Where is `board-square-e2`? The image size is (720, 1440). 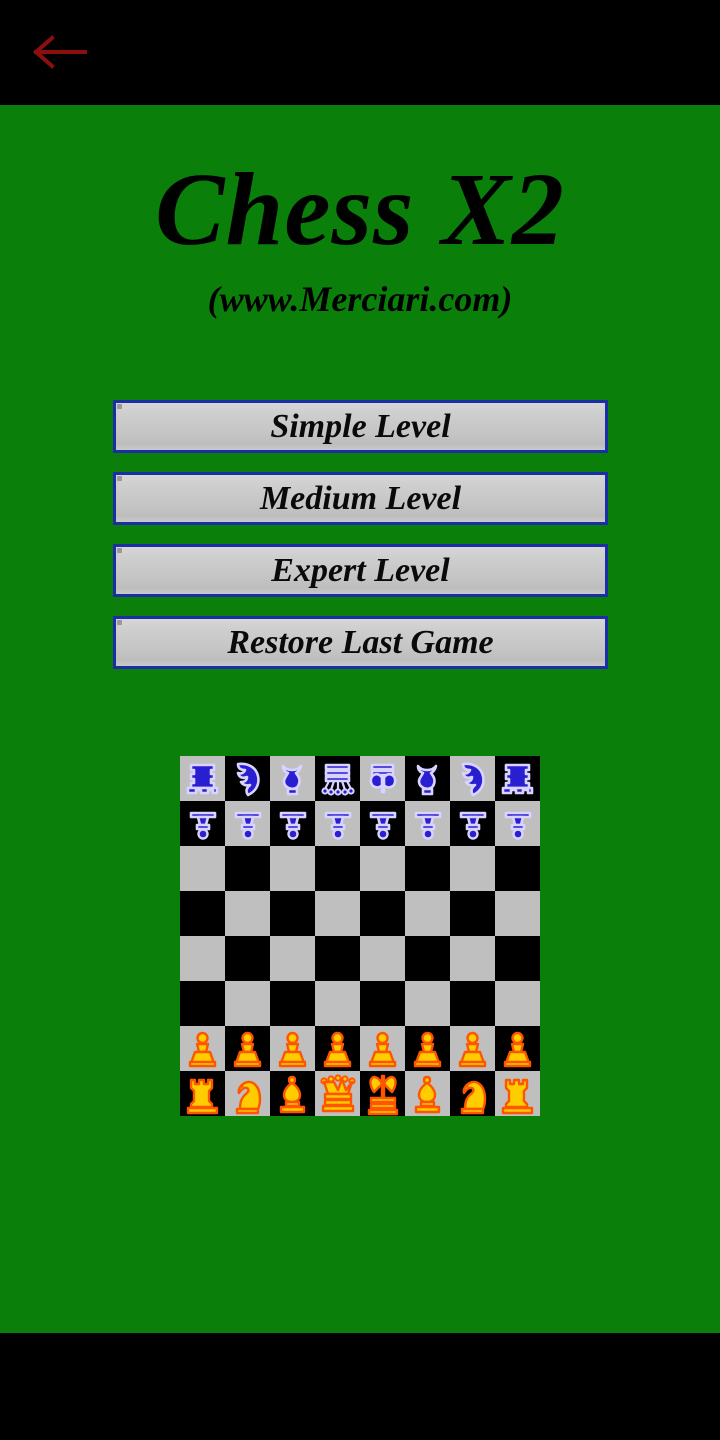
board-square-e2 is located at coordinates (382, 1048).